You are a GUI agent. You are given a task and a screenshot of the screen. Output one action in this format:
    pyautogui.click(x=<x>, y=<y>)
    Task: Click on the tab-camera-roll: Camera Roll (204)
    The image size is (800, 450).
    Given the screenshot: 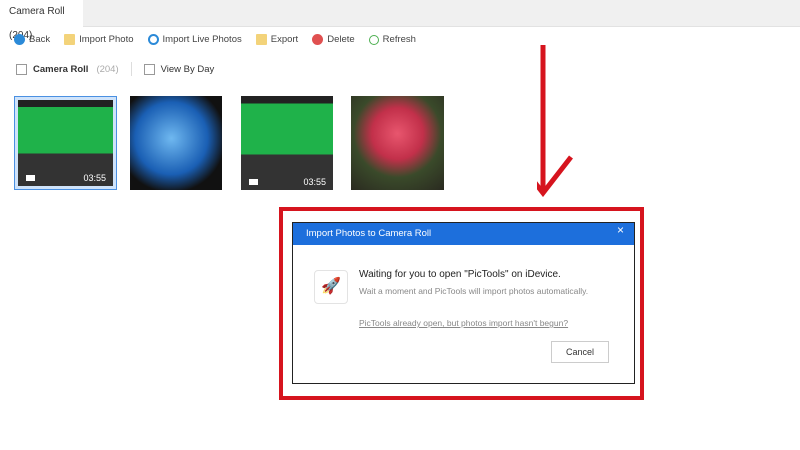 What is the action you would take?
    pyautogui.click(x=41, y=20)
    